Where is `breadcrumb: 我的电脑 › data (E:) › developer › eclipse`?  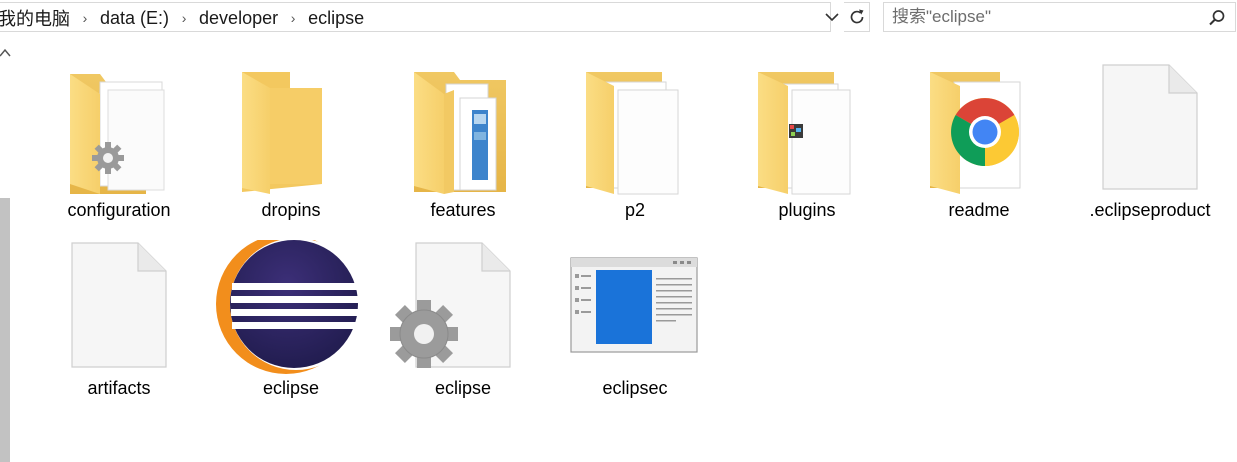 breadcrumb: 我的电脑 › data (E:) › developer › eclipse is located at coordinates (183, 18).